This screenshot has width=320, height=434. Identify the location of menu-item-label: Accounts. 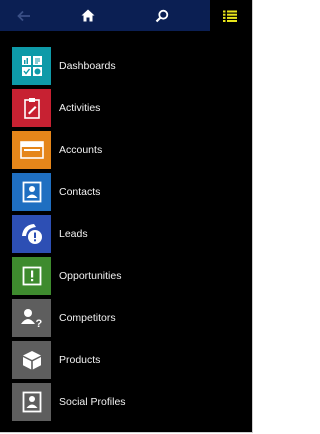
(81, 150).